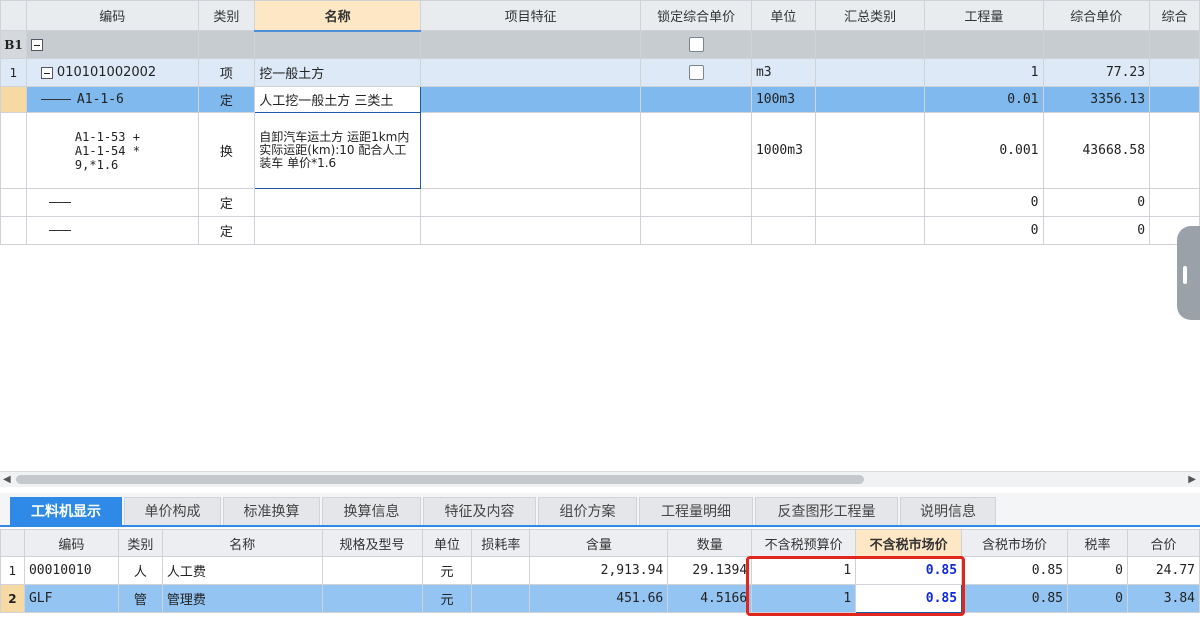  I want to click on tab-features-content: 特征及内容, so click(479, 511).